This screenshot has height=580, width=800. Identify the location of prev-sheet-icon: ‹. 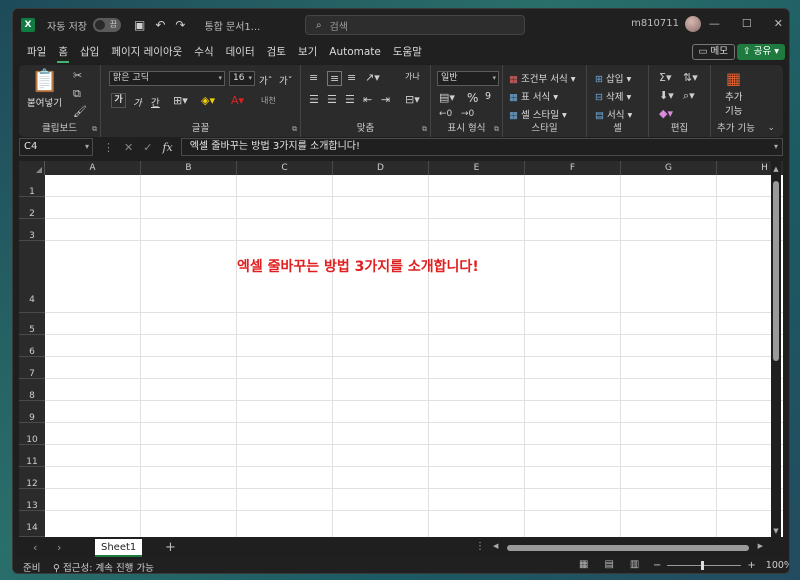
(35, 547).